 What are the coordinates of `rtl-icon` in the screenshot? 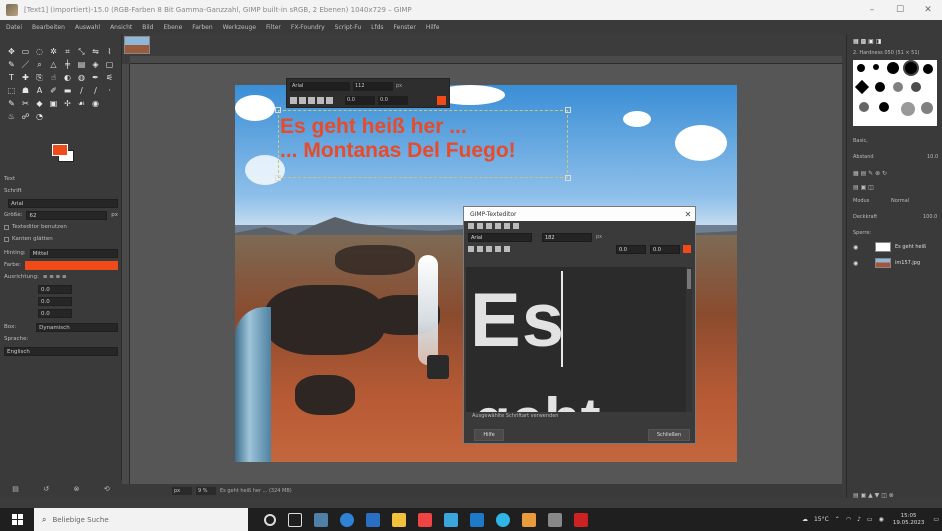 It's located at (498, 226).